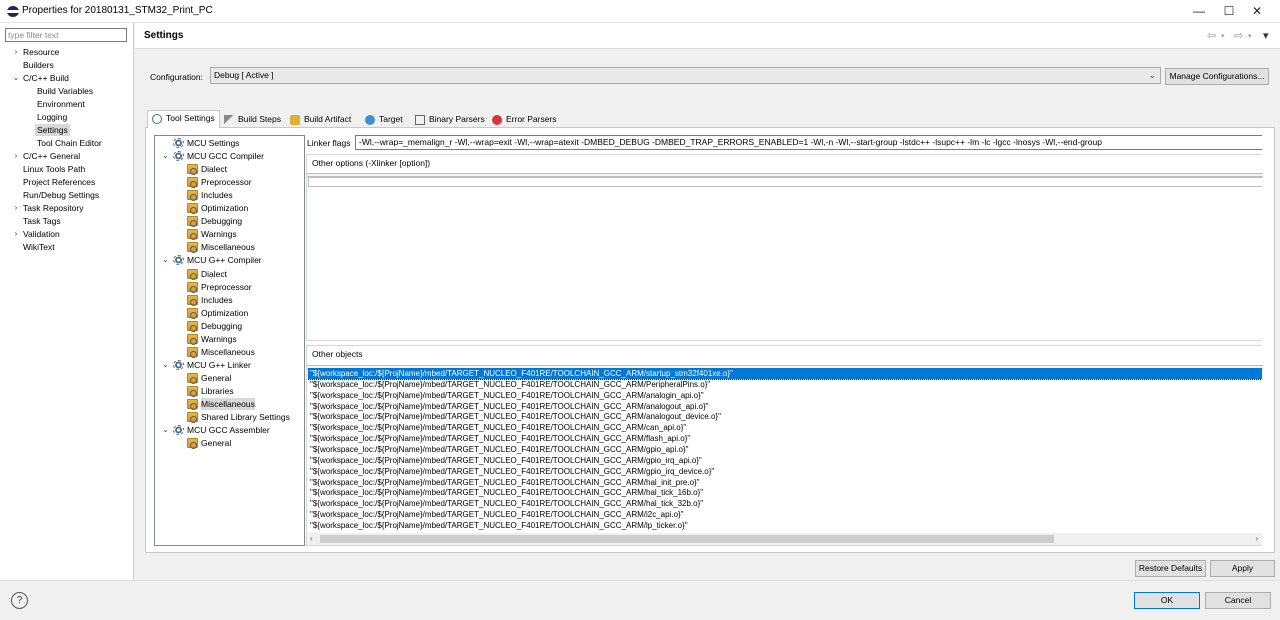 This screenshot has height=620, width=1280. What do you see at coordinates (52, 117) in the screenshot?
I see `nav-item-logging: Logging` at bounding box center [52, 117].